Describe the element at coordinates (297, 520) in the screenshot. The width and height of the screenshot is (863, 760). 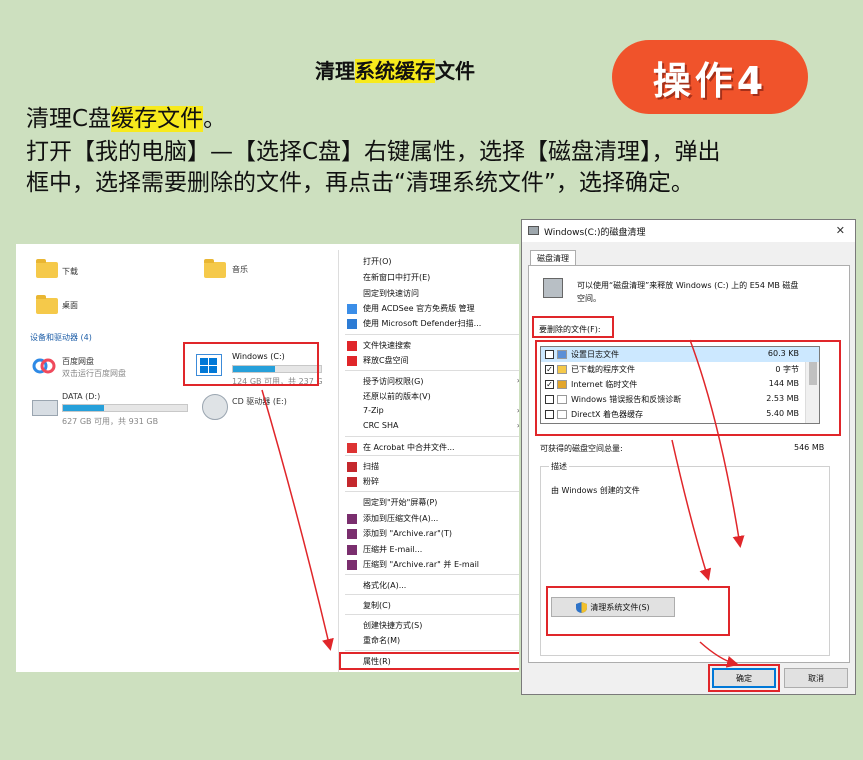
I see `arrow-drive-to-properties` at that location.